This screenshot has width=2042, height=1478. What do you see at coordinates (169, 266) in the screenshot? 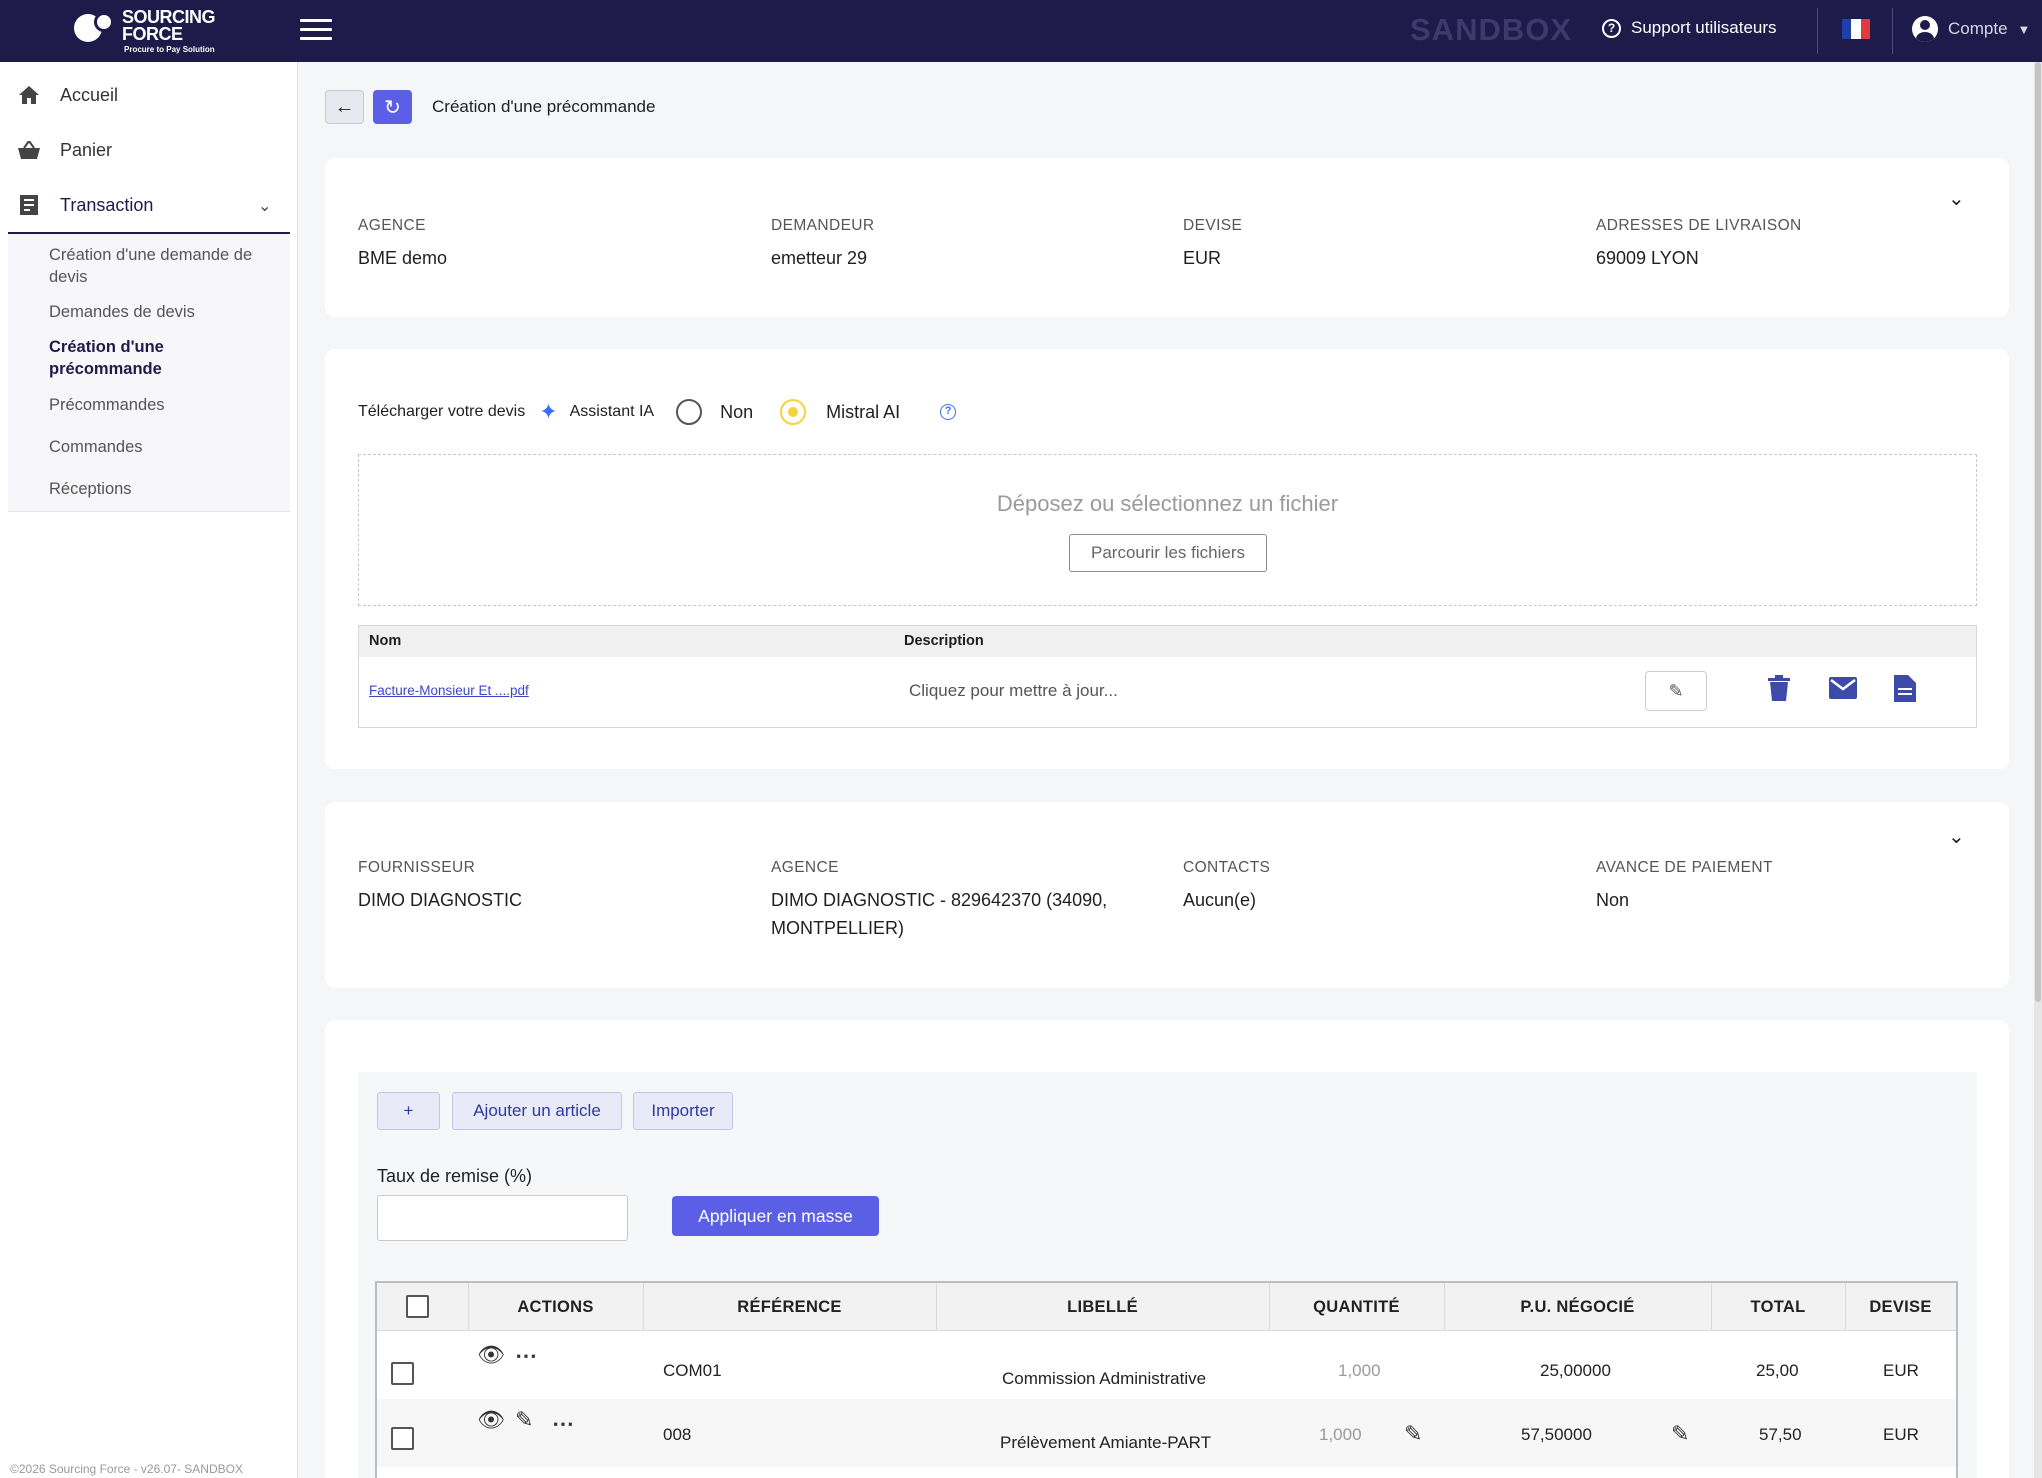
I see `sidebar-subitem-quote-request: Création d'une demande de devis` at bounding box center [169, 266].